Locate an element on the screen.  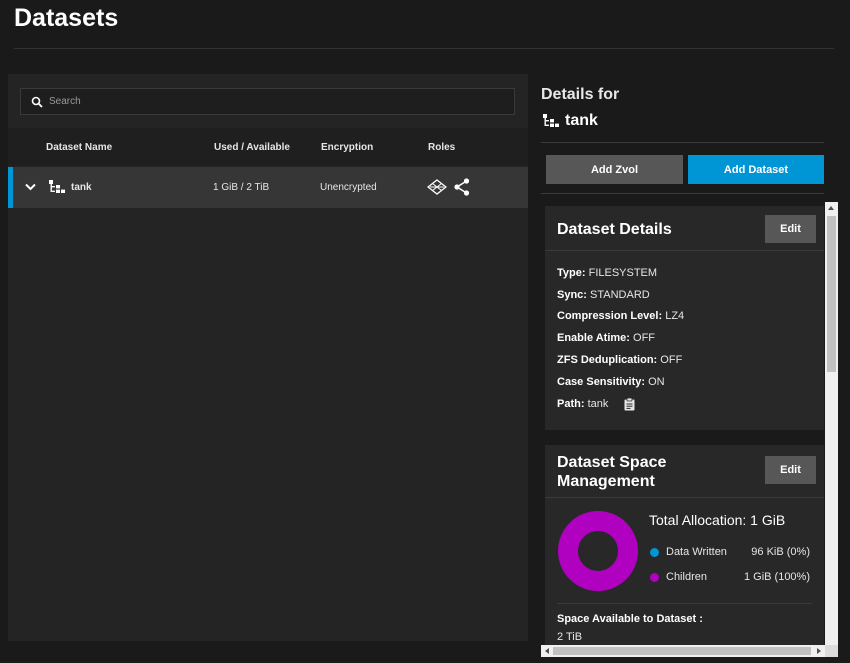
space-available-label: Space Available to Dataset : is located at coordinates (630, 619).